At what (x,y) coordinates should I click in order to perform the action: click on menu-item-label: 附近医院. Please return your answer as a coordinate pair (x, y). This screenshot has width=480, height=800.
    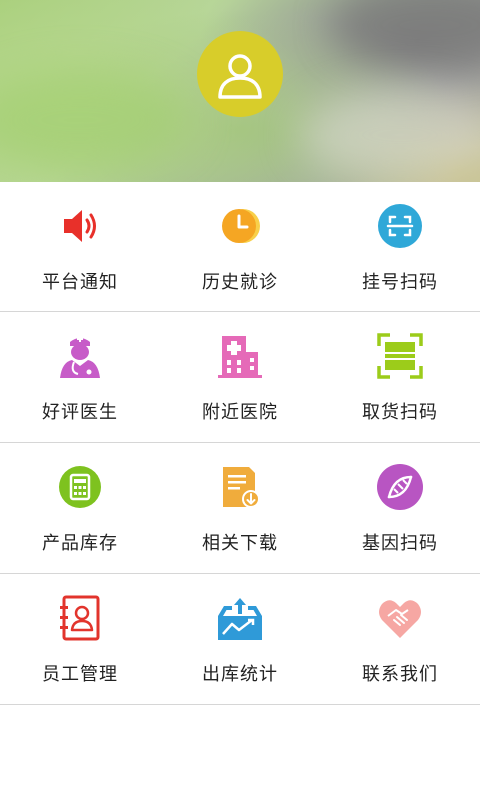
    Looking at the image, I should click on (240, 412).